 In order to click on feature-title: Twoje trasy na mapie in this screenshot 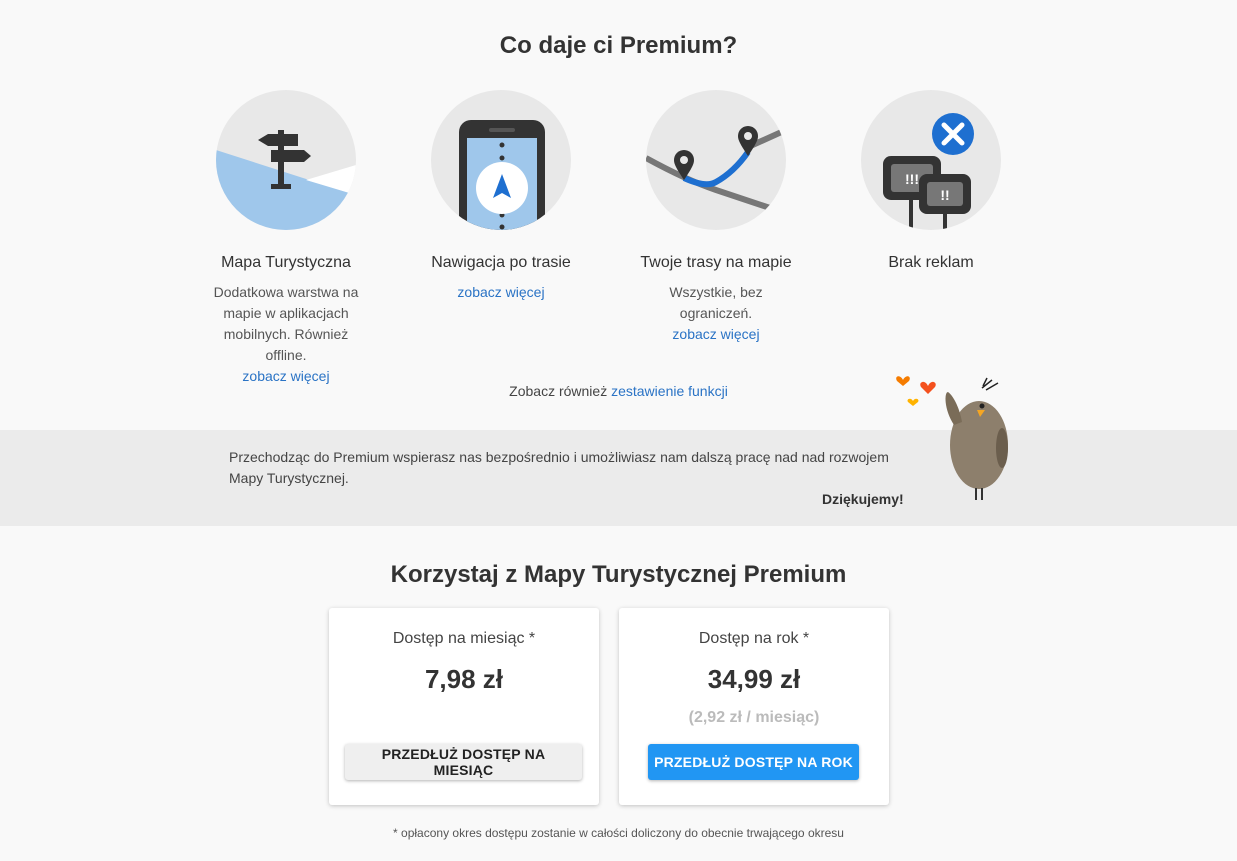, I will do `click(716, 262)`.